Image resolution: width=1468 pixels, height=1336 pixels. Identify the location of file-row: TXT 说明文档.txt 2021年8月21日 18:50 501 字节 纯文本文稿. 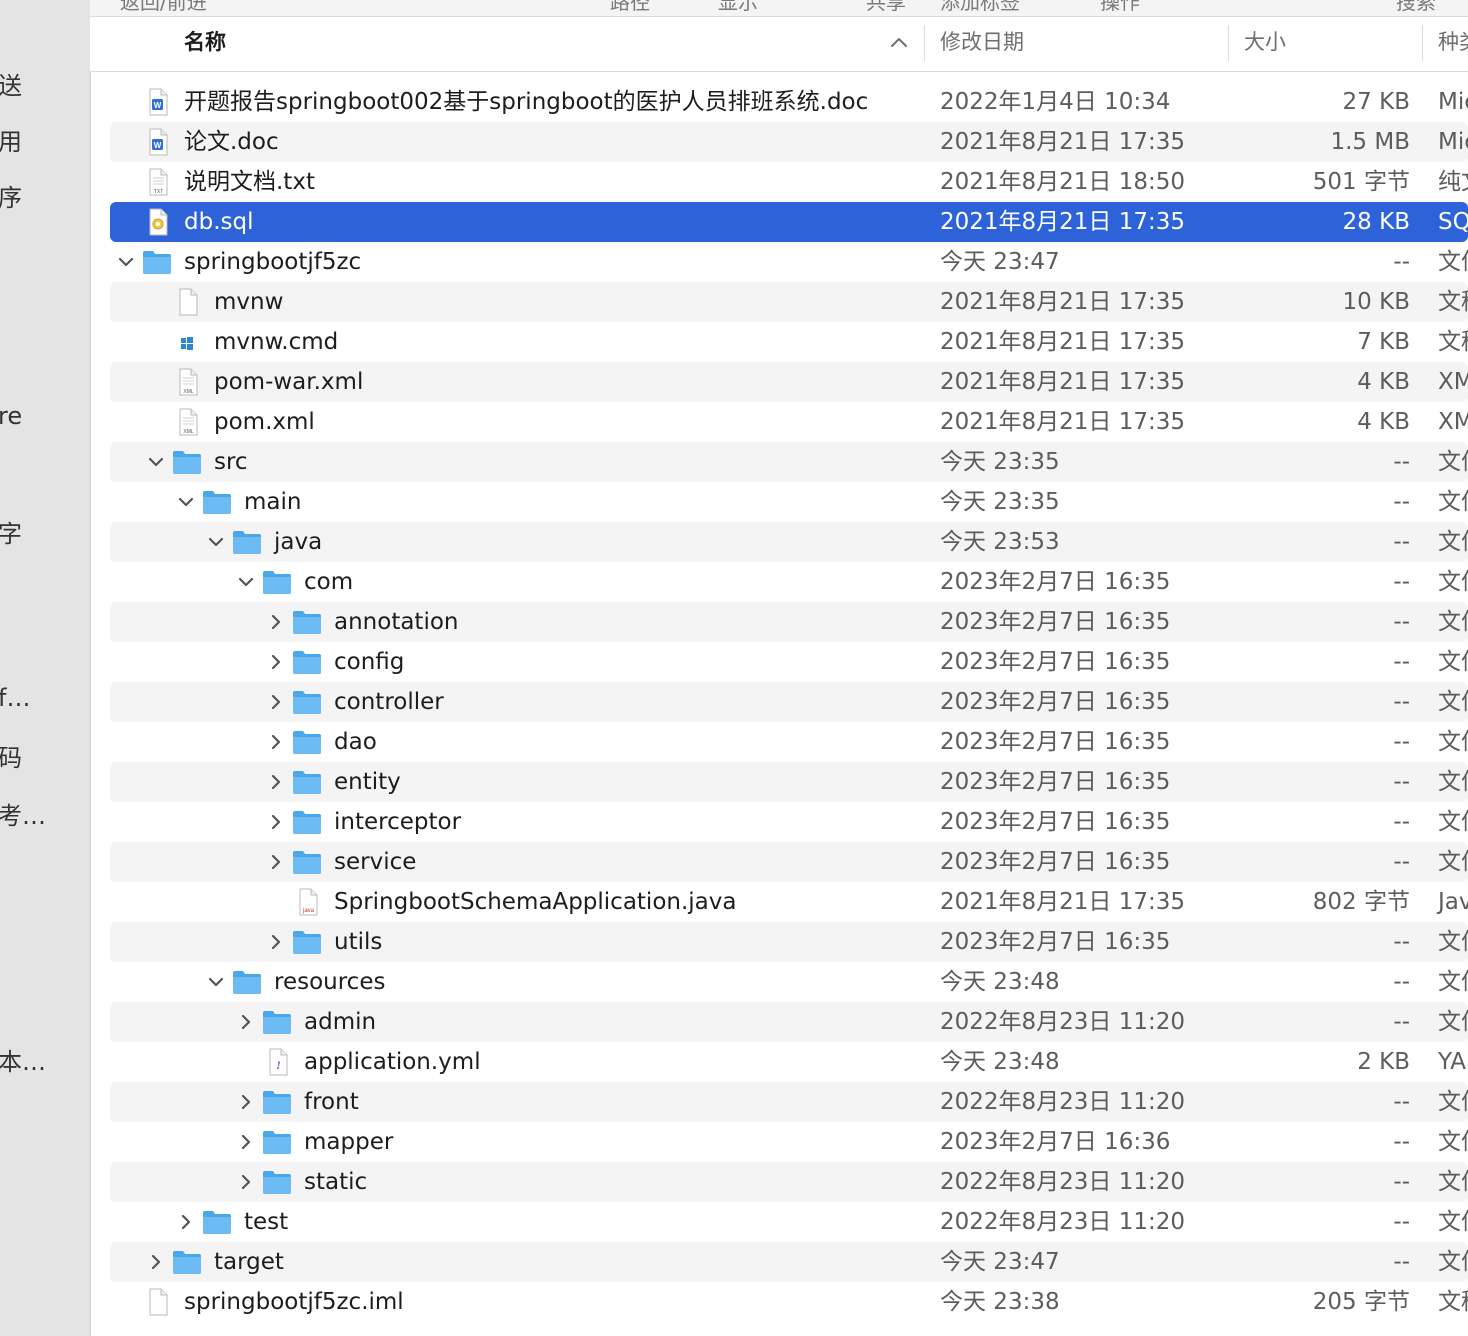
(789, 182).